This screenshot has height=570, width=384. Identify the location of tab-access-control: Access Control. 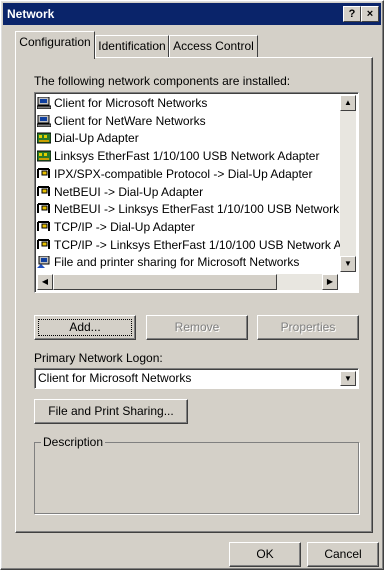
(213, 46).